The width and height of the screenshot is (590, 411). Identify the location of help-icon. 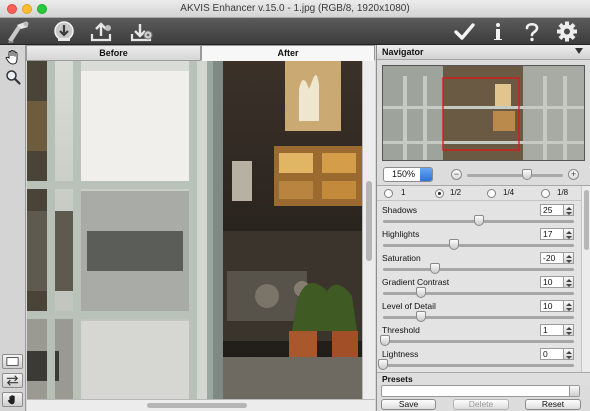
(532, 31).